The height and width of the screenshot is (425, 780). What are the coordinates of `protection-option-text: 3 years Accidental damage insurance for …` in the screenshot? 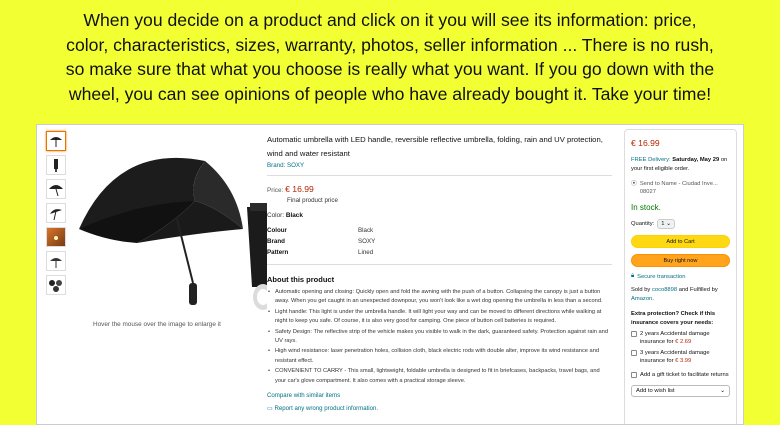 It's located at (685, 357).